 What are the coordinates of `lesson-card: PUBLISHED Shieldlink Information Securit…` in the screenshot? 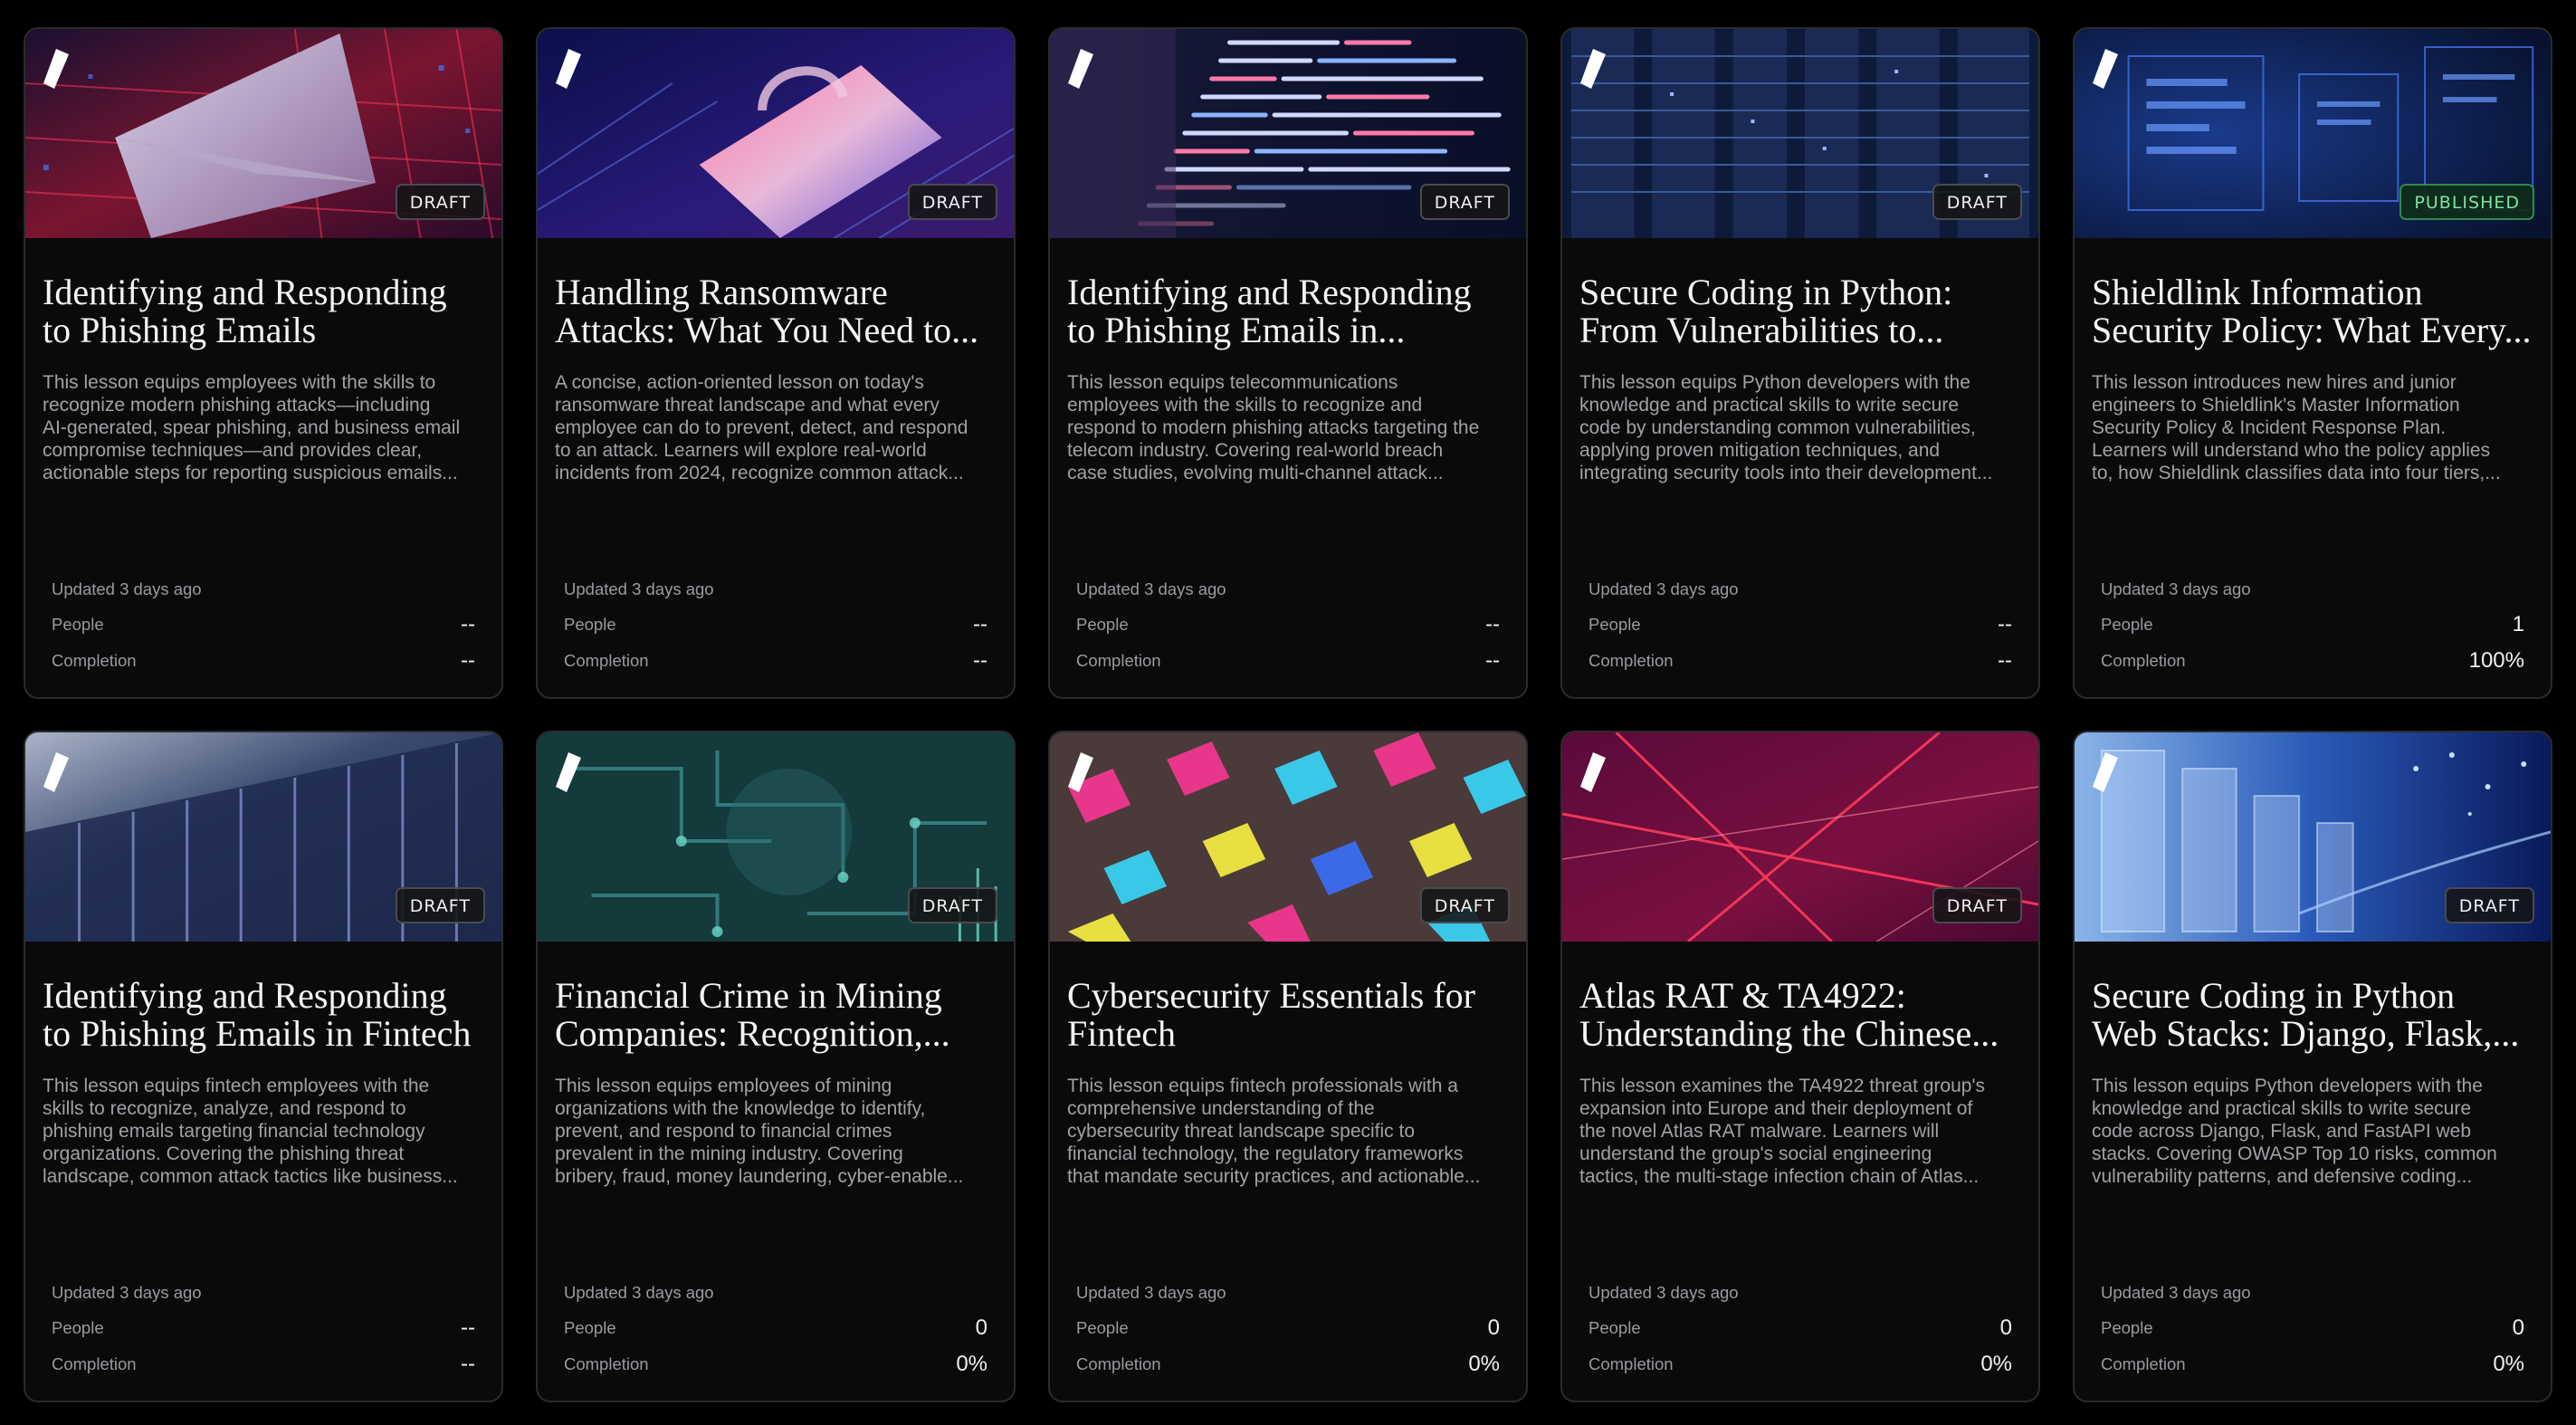 It's located at (2312, 363).